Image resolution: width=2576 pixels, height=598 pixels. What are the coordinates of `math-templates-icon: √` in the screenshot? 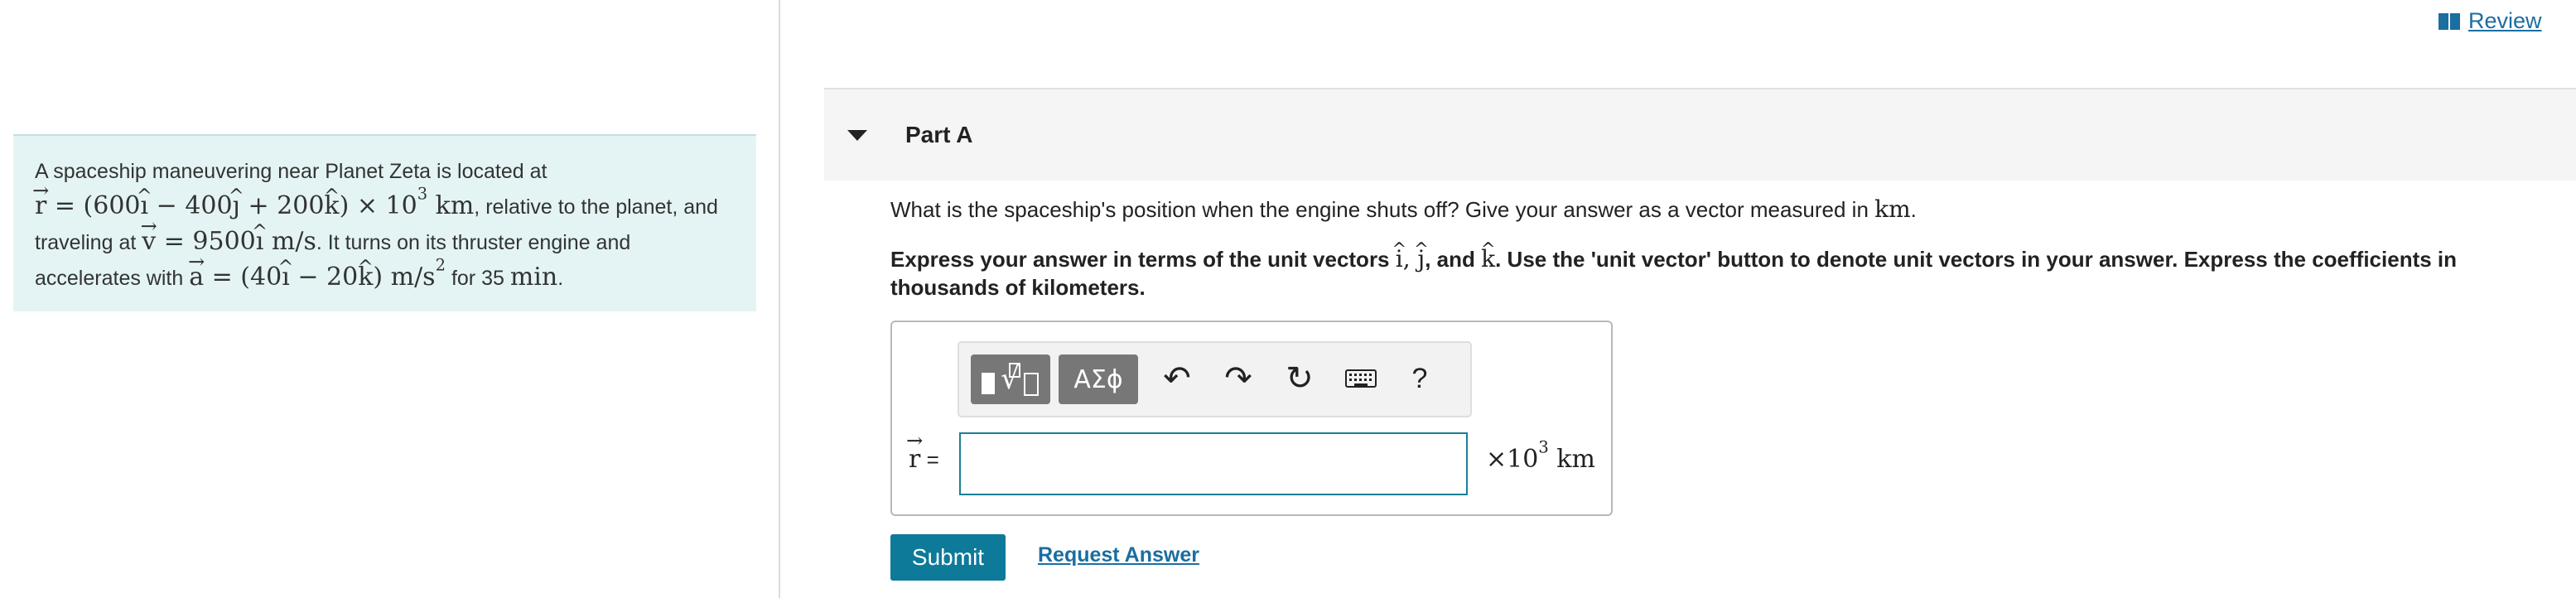 It's located at (1010, 379).